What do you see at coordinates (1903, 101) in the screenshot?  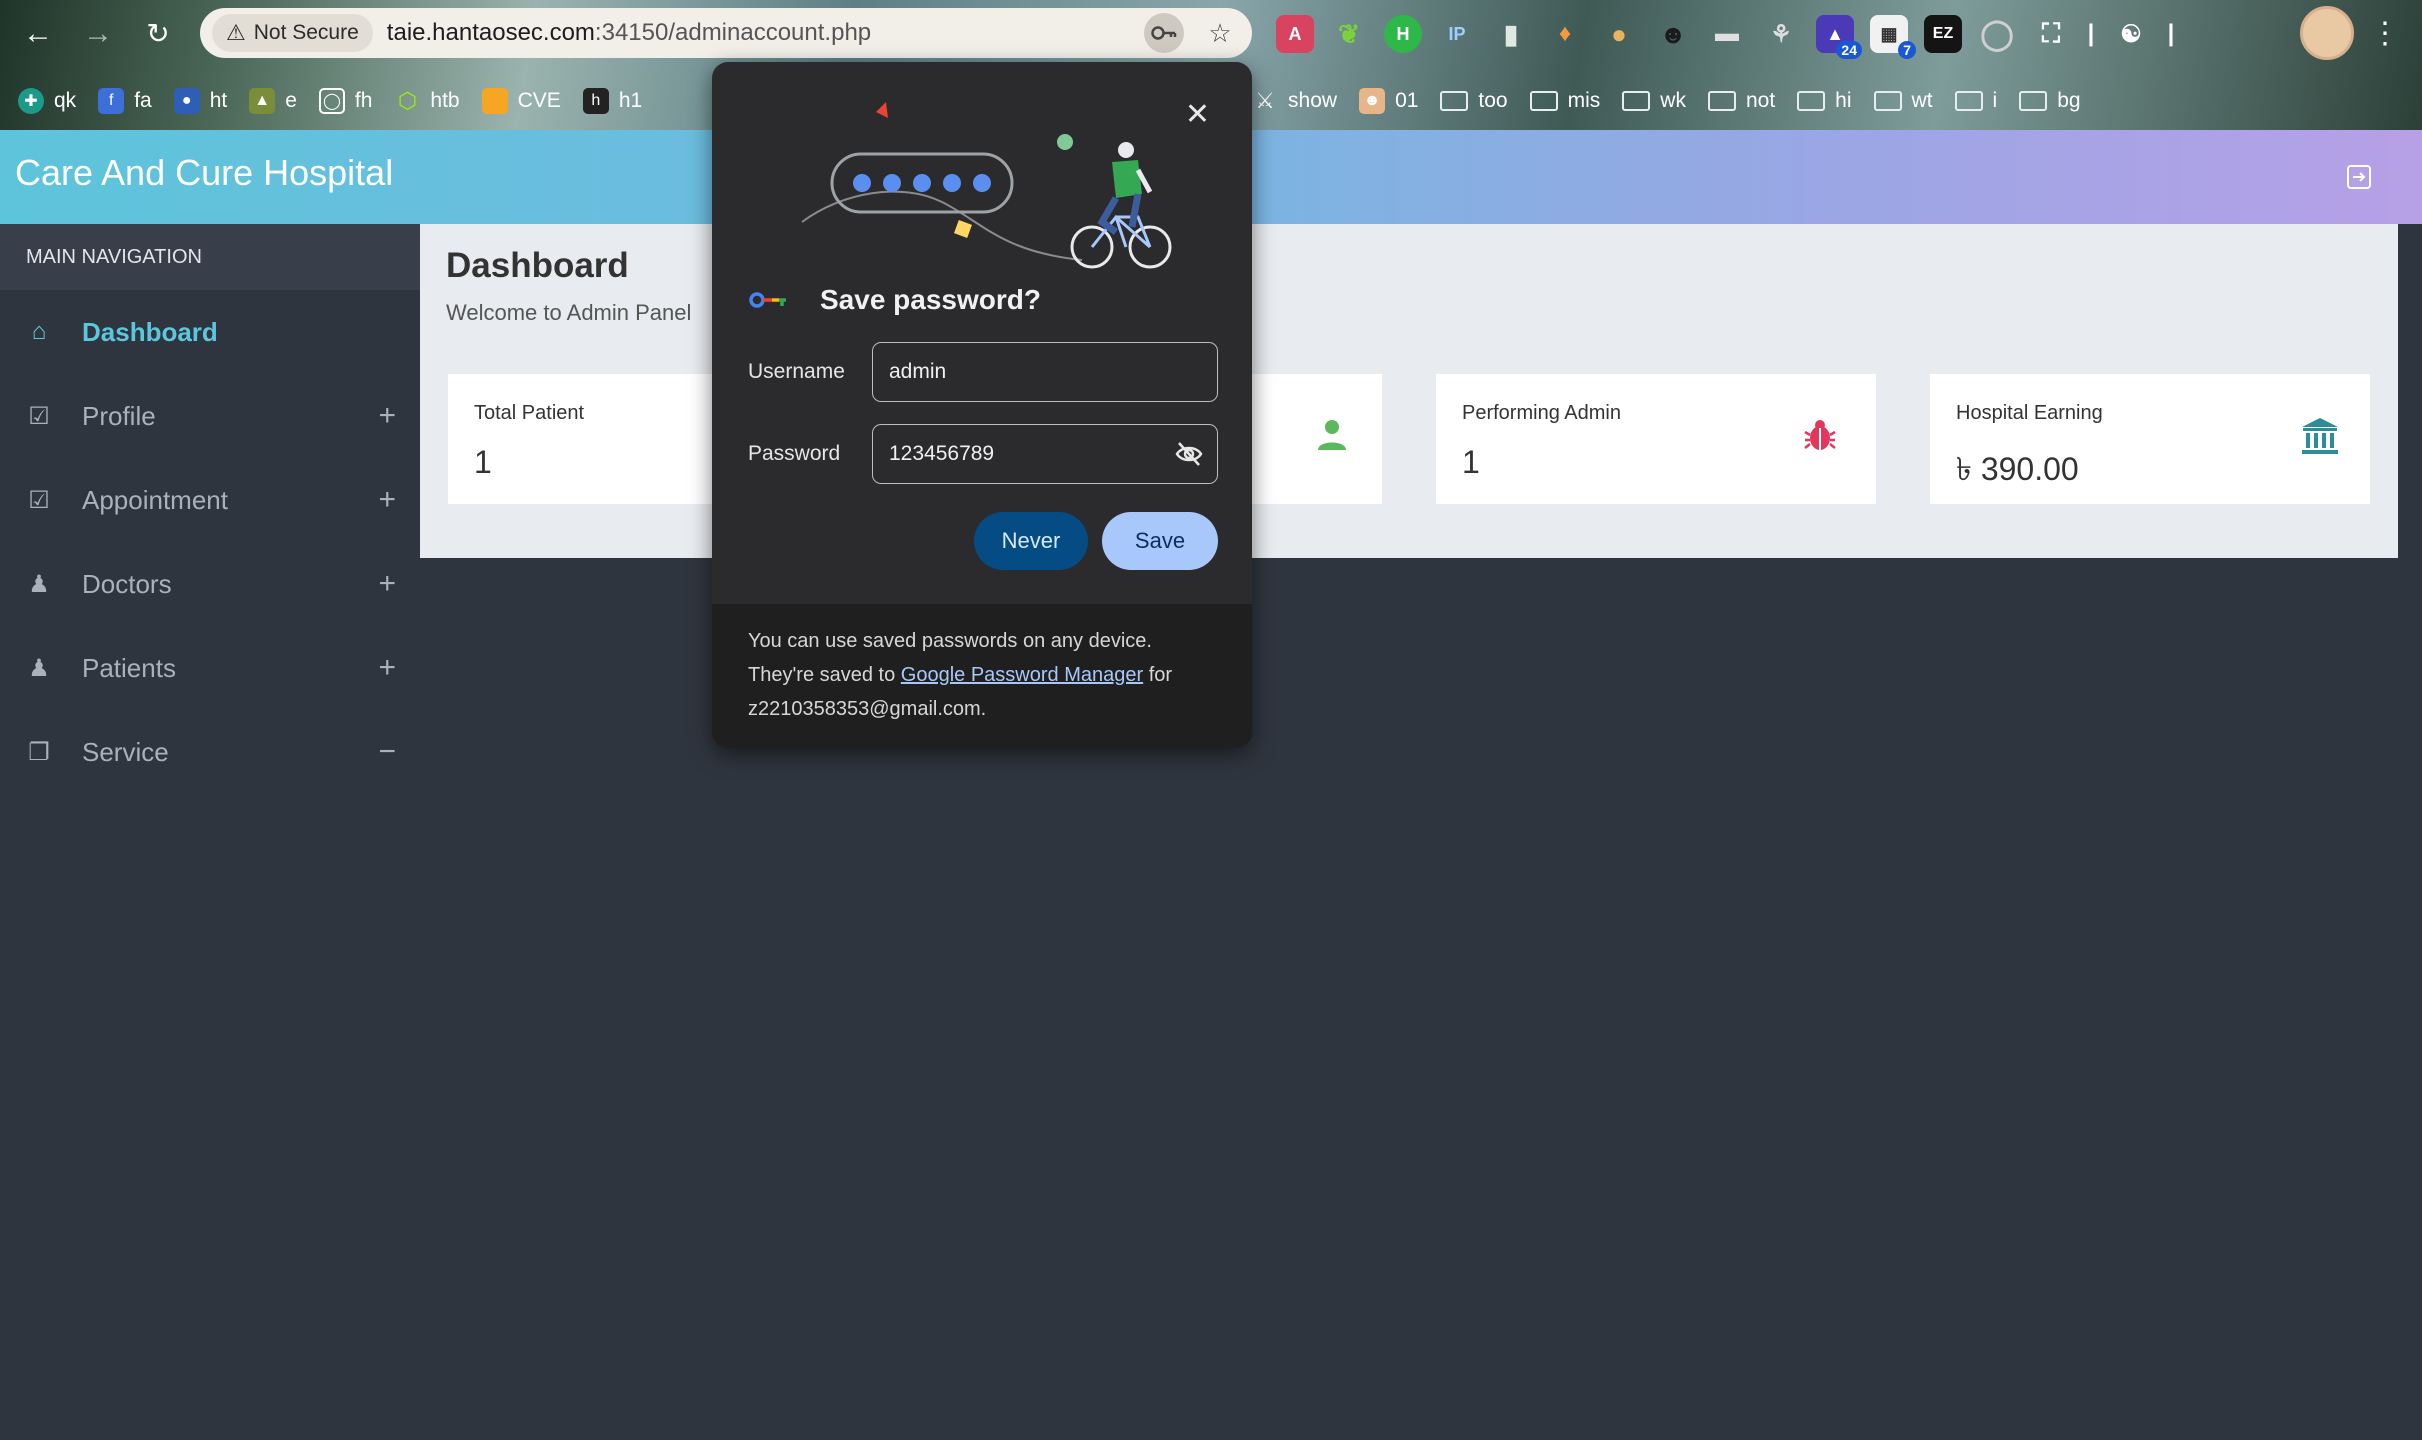 I see `bookmark-folder: wt` at bounding box center [1903, 101].